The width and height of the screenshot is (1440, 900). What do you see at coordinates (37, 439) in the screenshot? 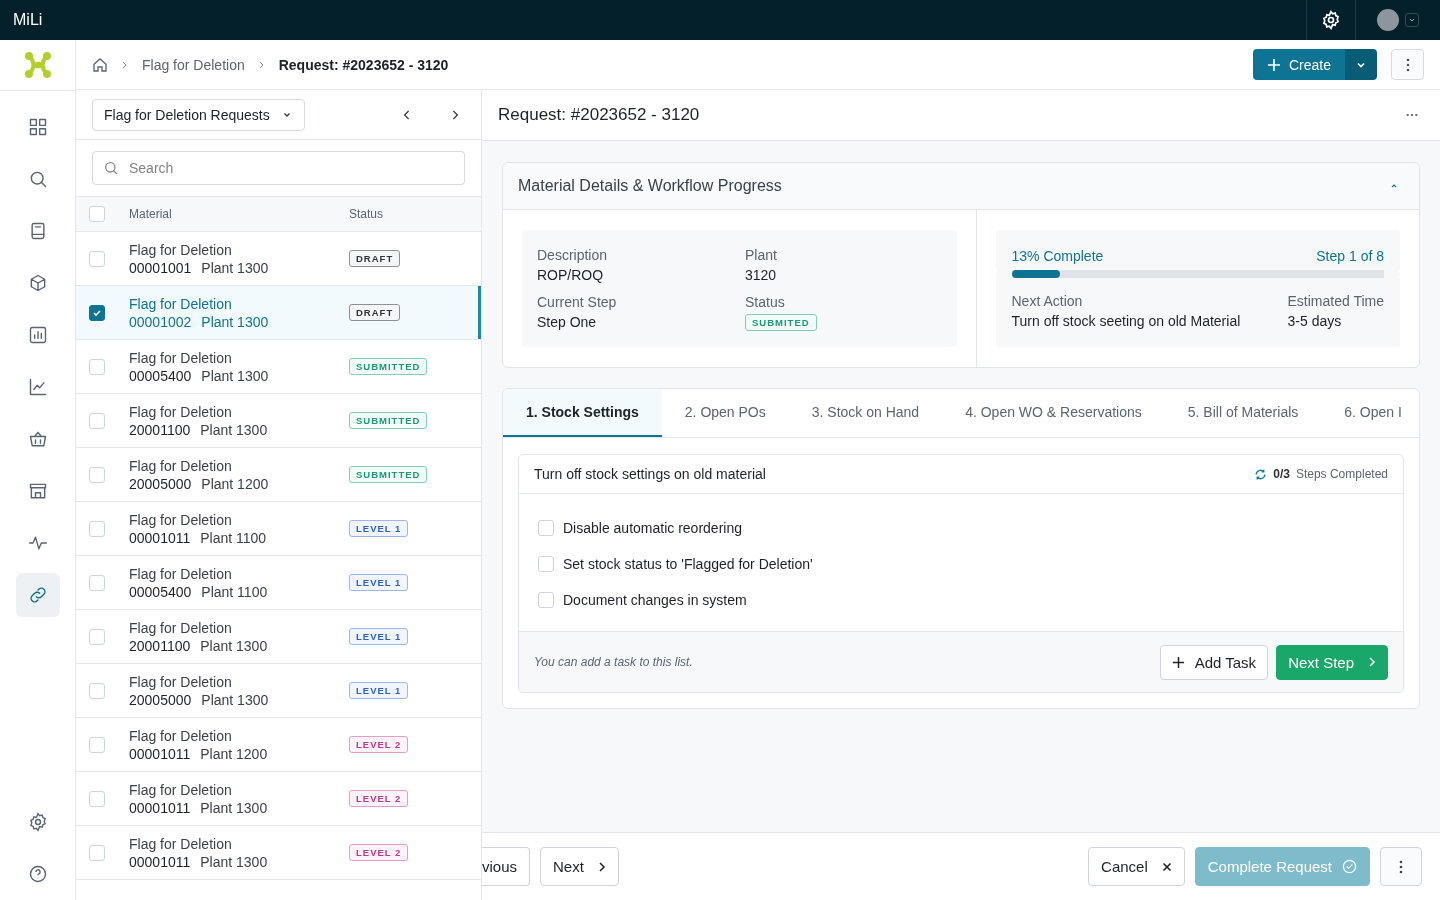
I see `basket-icon` at bounding box center [37, 439].